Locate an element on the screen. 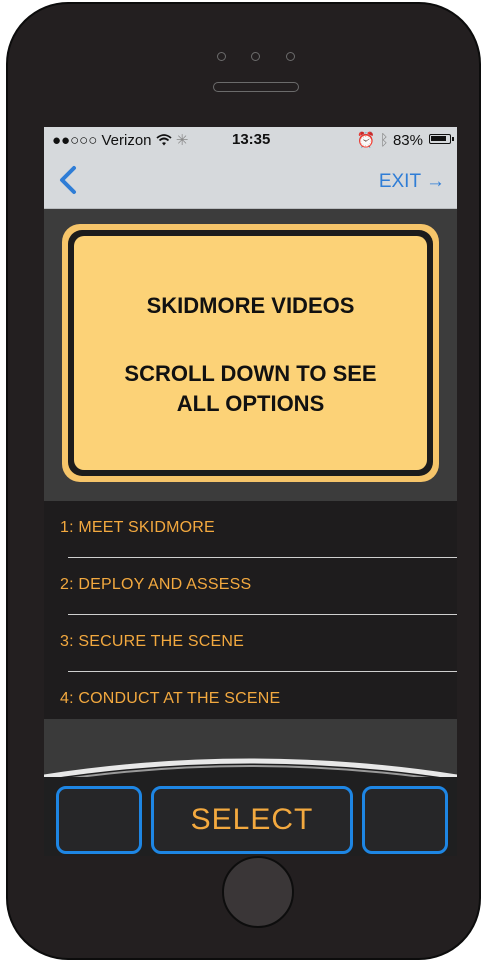  carrier-signal: ●●○○○ Verizon ✳ is located at coordinates (120, 140).